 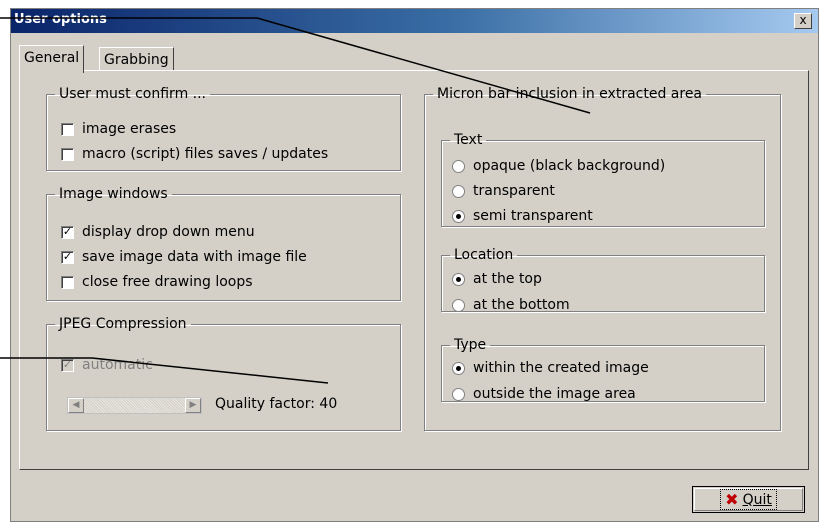 I want to click on type-within-option: within the created image, so click(x=550, y=368).